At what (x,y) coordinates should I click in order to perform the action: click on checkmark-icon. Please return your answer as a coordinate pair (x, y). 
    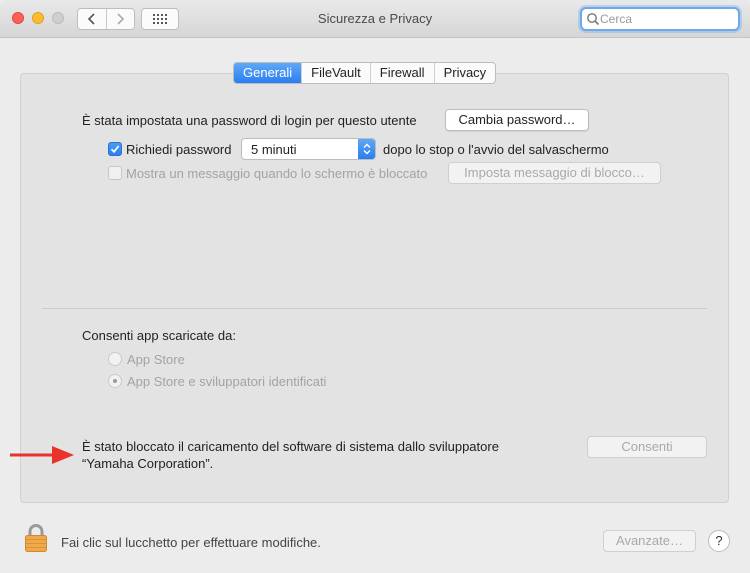
    Looking at the image, I should click on (115, 149).